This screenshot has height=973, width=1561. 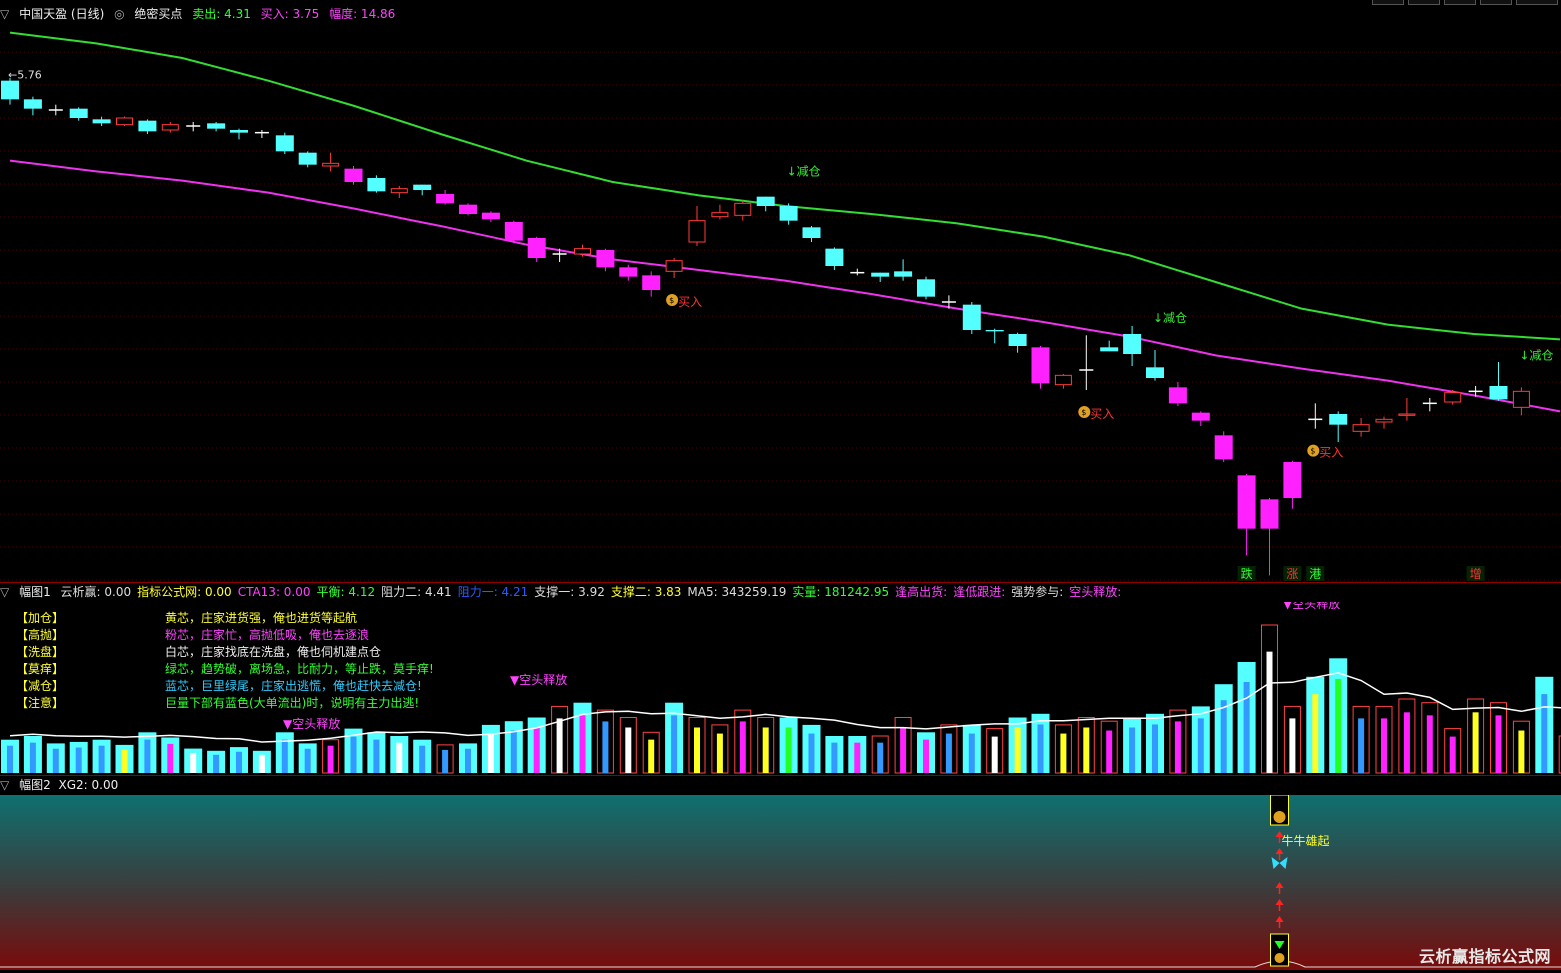 What do you see at coordinates (35, 785) in the screenshot?
I see `panel2-name: 幅图2` at bounding box center [35, 785].